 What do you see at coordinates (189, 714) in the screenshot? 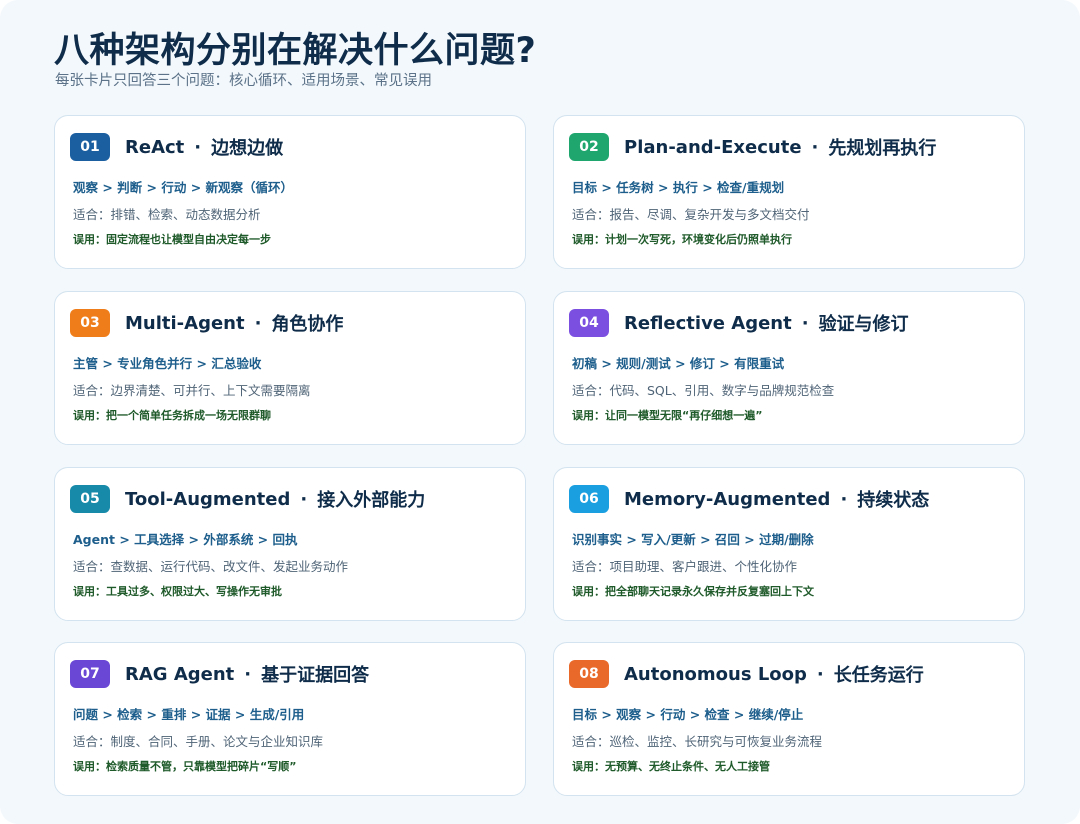
I see `card-flow: 问题 > 检索 > 重排 > 证据 > 生成/引用` at bounding box center [189, 714].